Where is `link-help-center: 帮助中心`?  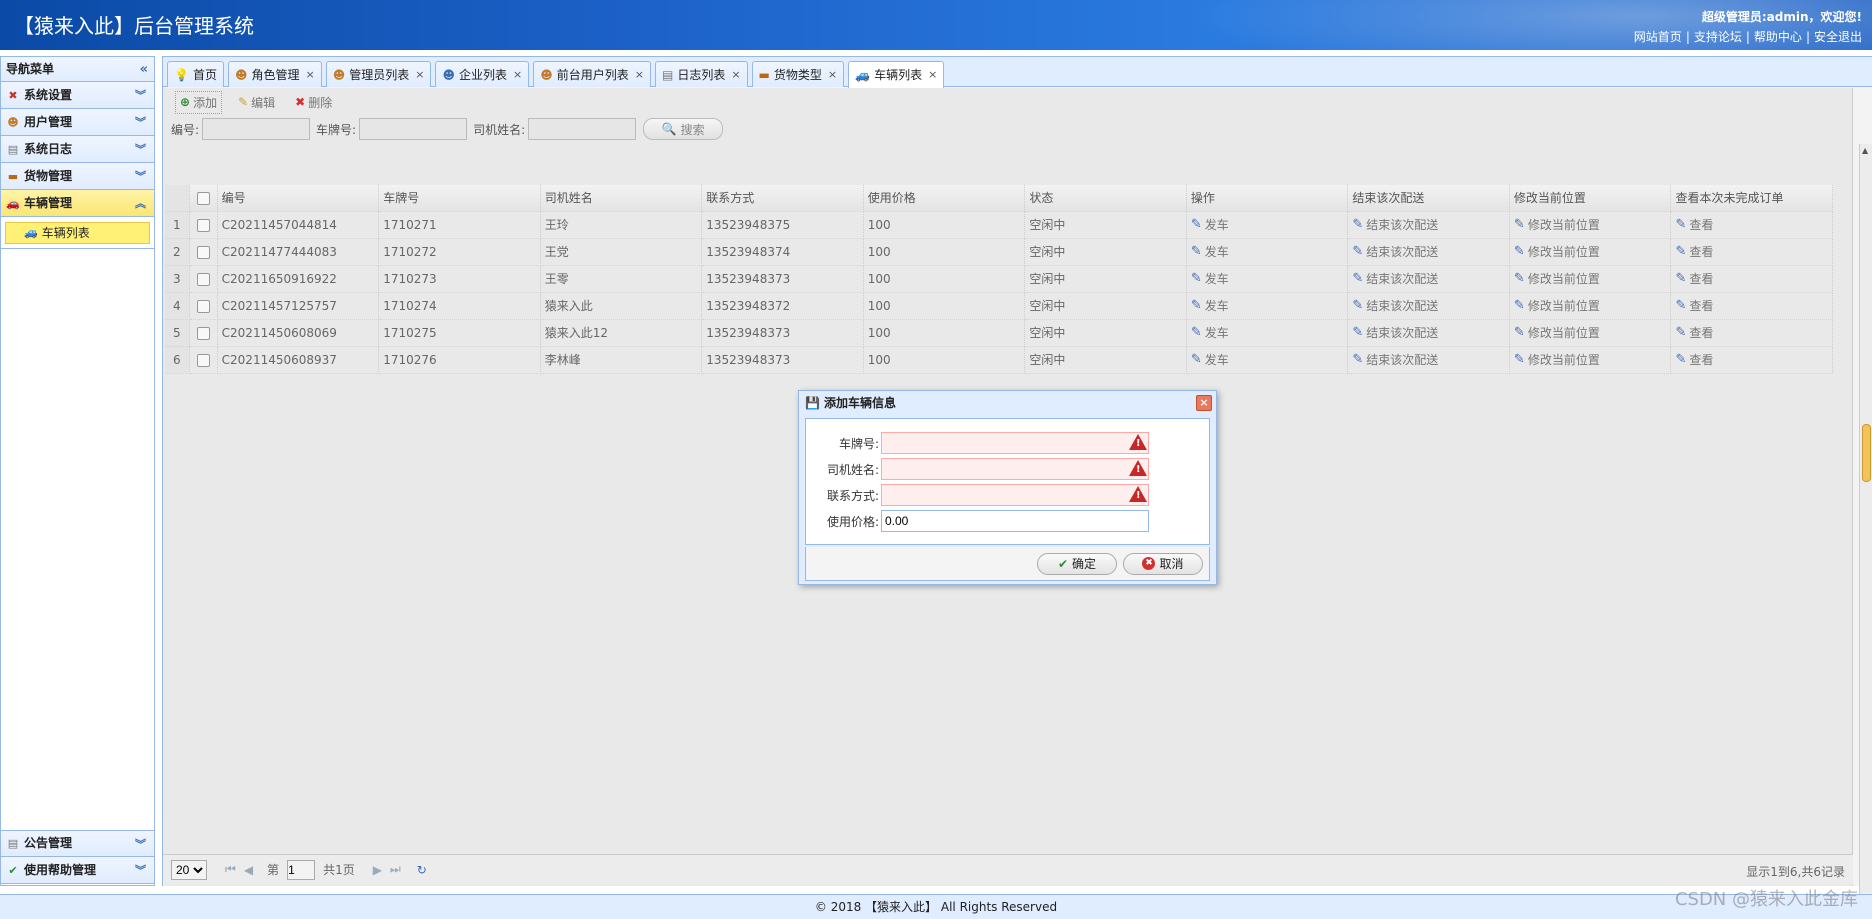 link-help-center: 帮助中心 is located at coordinates (1778, 37).